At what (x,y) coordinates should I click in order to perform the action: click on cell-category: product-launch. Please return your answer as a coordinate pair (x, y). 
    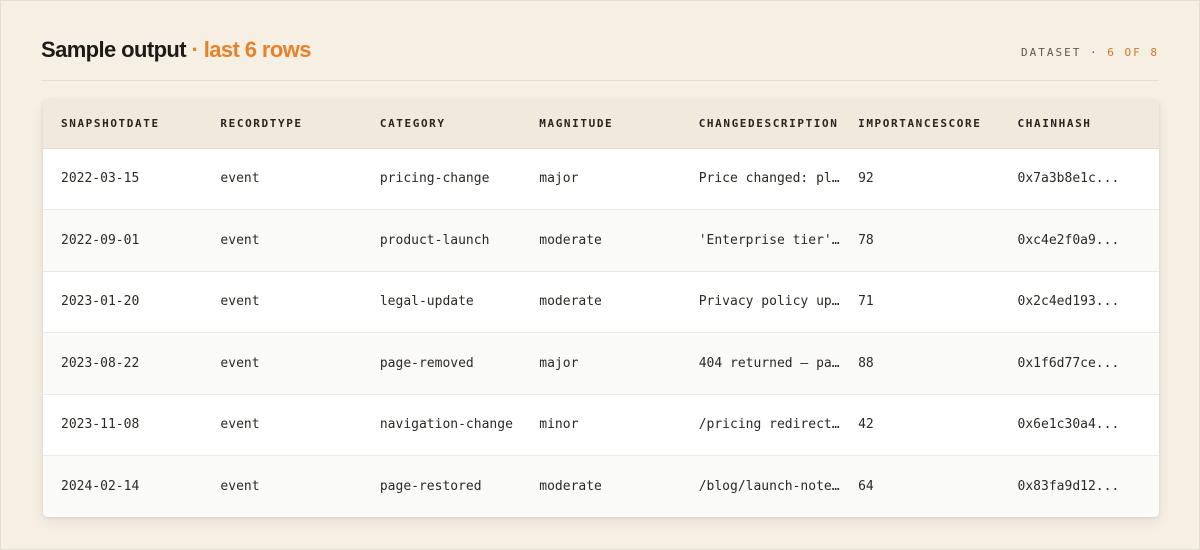
    Looking at the image, I should click on (434, 240).